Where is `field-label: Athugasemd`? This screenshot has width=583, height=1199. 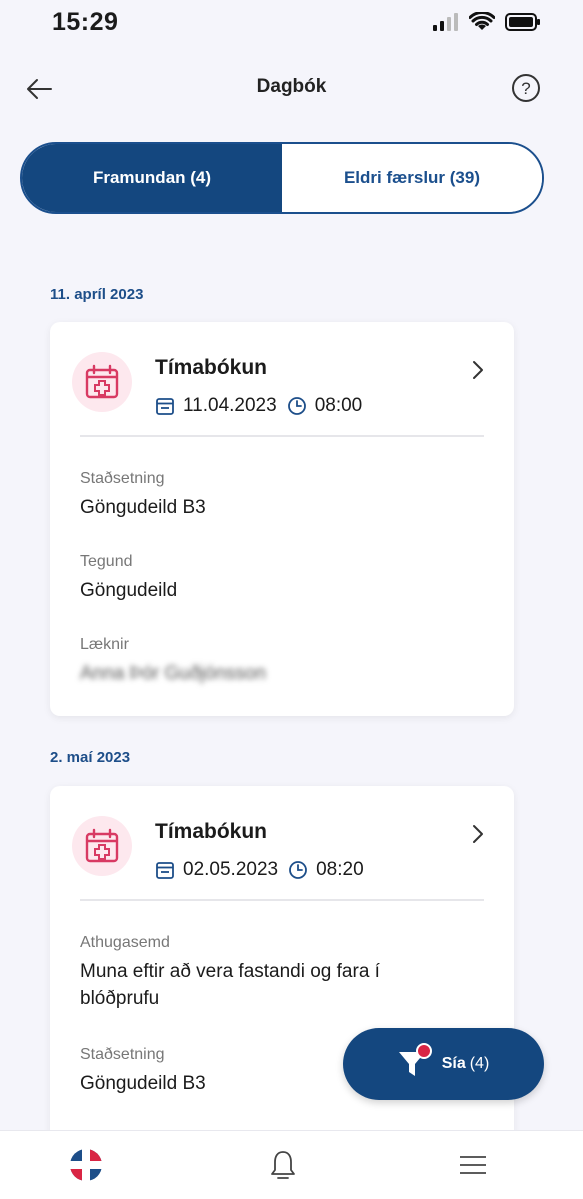 field-label: Athugasemd is located at coordinates (125, 942).